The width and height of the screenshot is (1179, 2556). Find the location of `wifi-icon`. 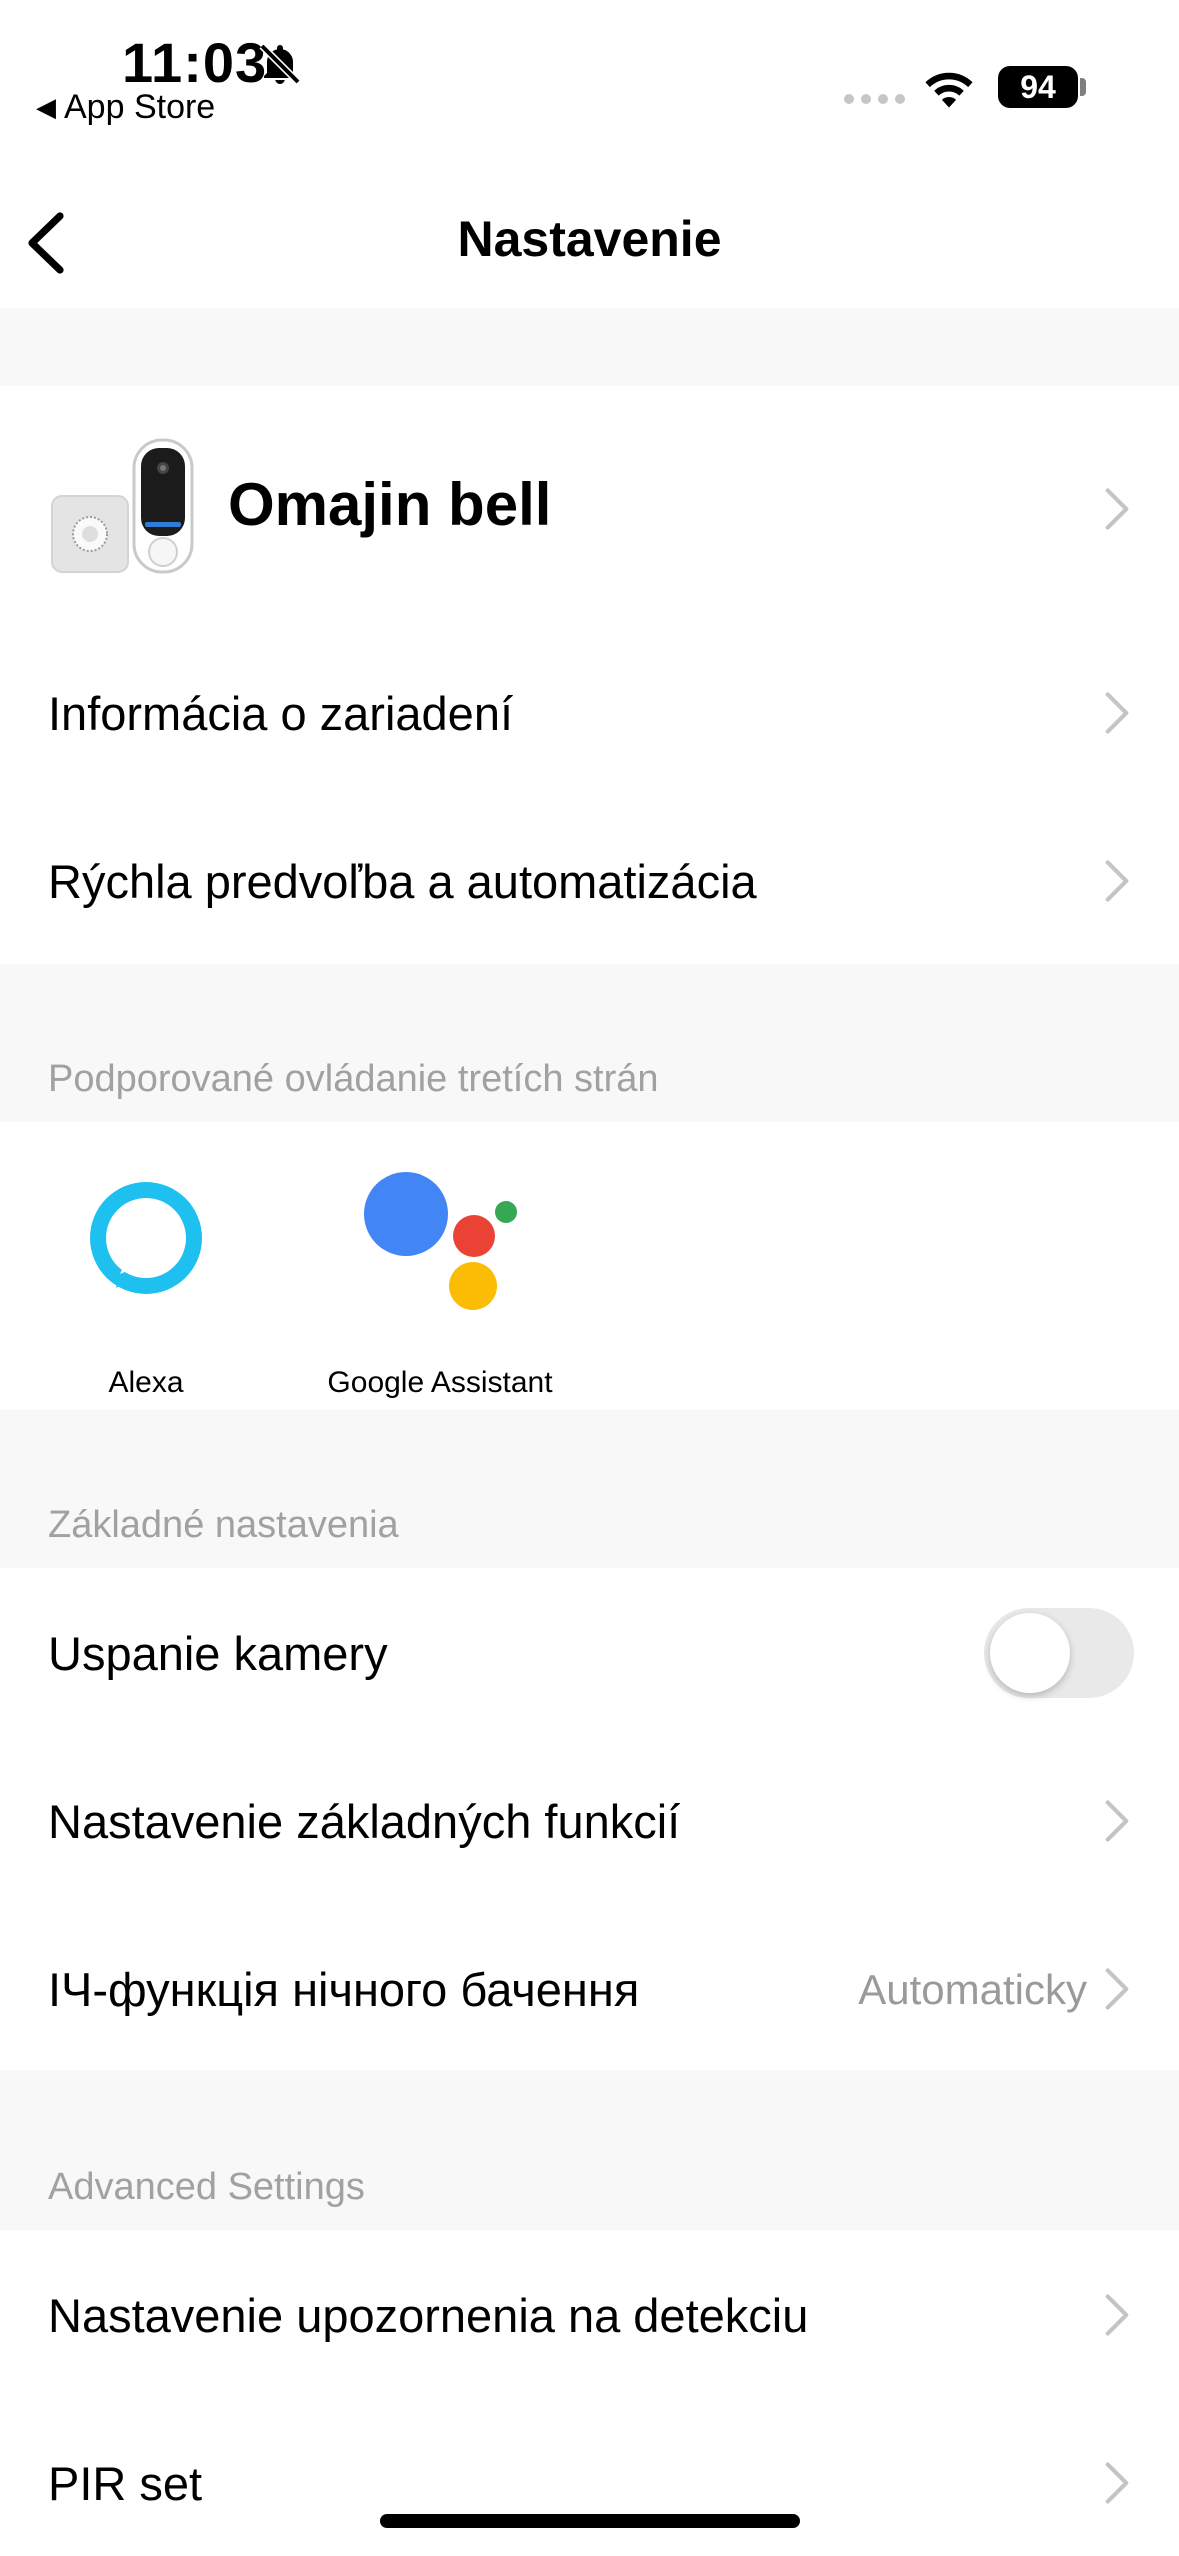

wifi-icon is located at coordinates (949, 90).